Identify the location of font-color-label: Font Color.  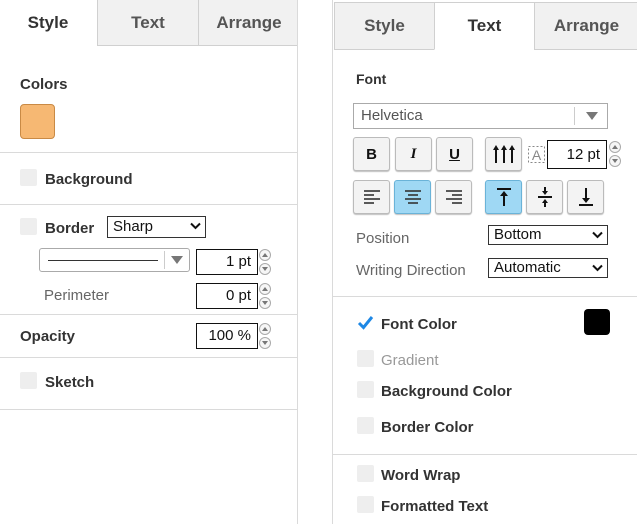
(419, 324).